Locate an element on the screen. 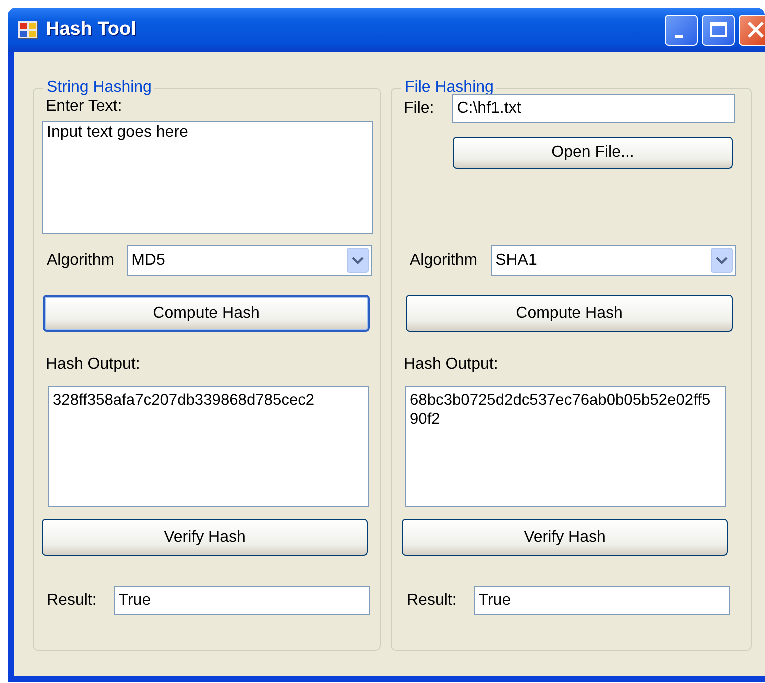  group-title: File Hashing is located at coordinates (449, 88).